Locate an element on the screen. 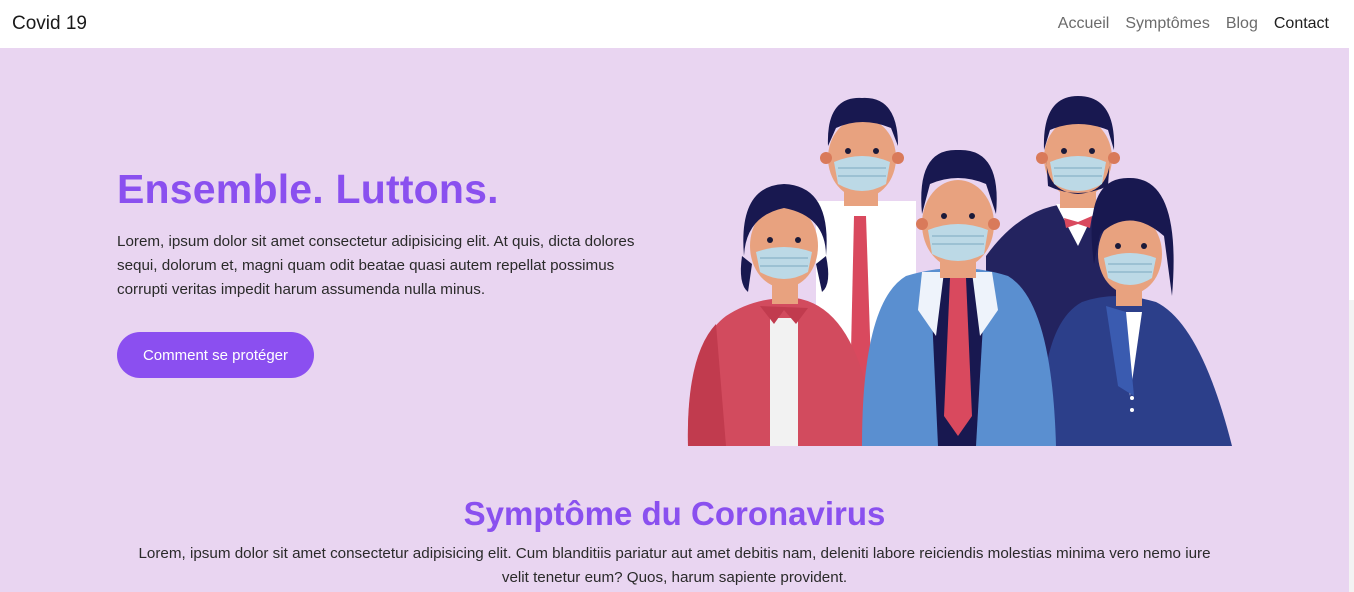  hero-title: Ensemble. Luttons. is located at coordinates (308, 189).